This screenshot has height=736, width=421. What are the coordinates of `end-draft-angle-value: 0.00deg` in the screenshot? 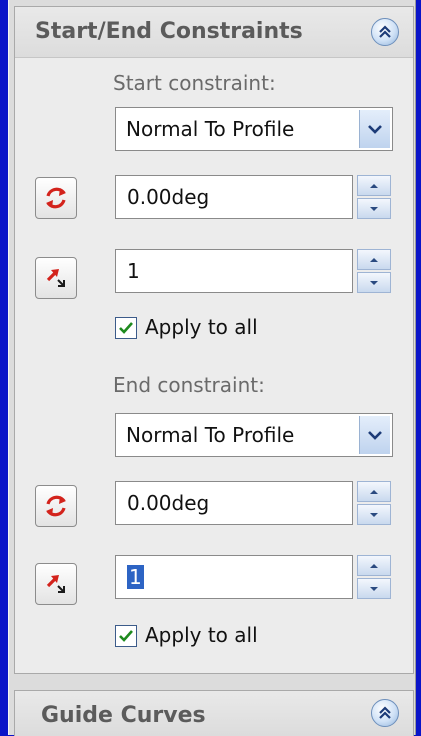 It's located at (168, 503).